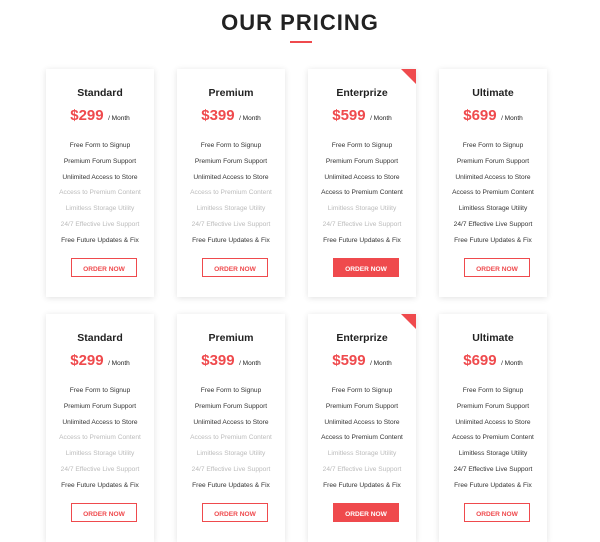 Image resolution: width=600 pixels, height=542 pixels. What do you see at coordinates (480, 115) in the screenshot?
I see `plan-price: $699` at bounding box center [480, 115].